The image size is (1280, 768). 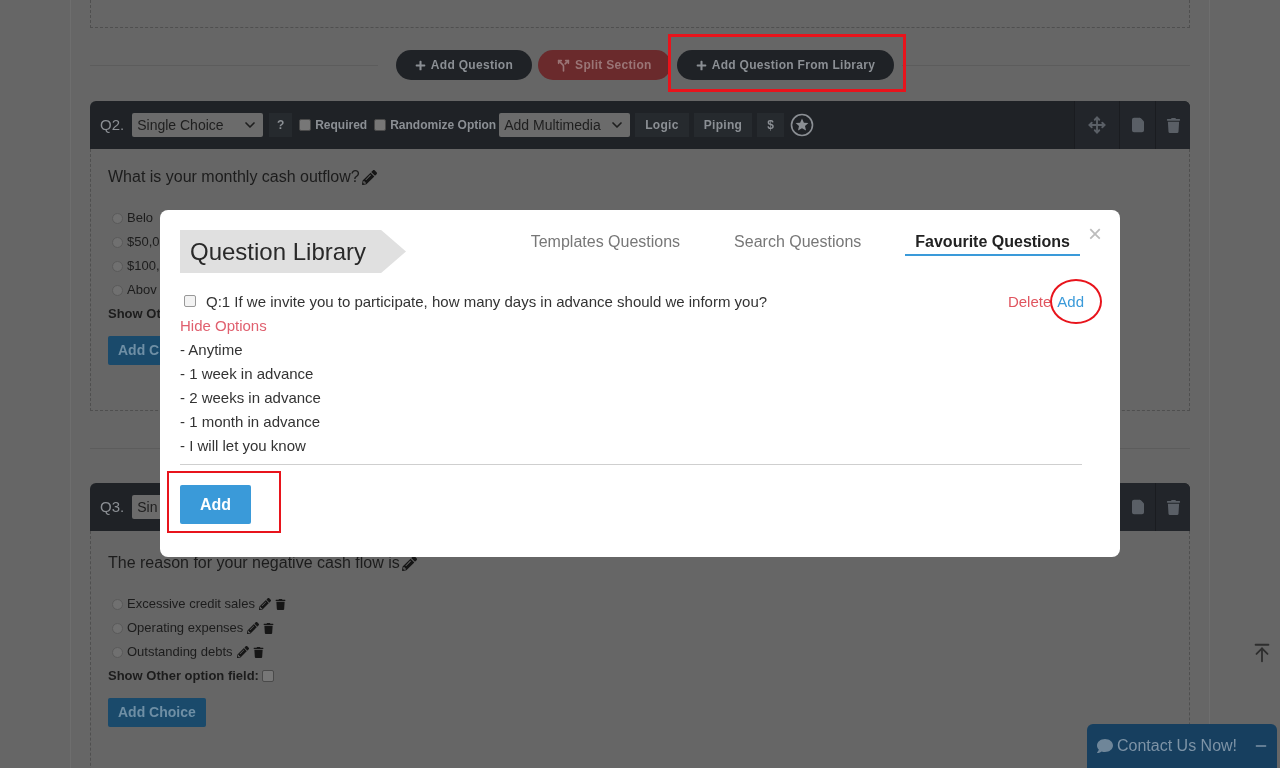 What do you see at coordinates (487, 301) in the screenshot?
I see `library-question: Q:1 If we invite you to participate, how many days in advance should we inform you?` at bounding box center [487, 301].